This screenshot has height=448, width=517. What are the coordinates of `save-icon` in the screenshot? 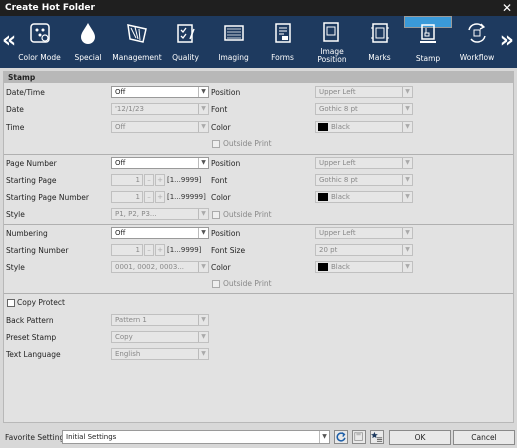 It's located at (358, 436).